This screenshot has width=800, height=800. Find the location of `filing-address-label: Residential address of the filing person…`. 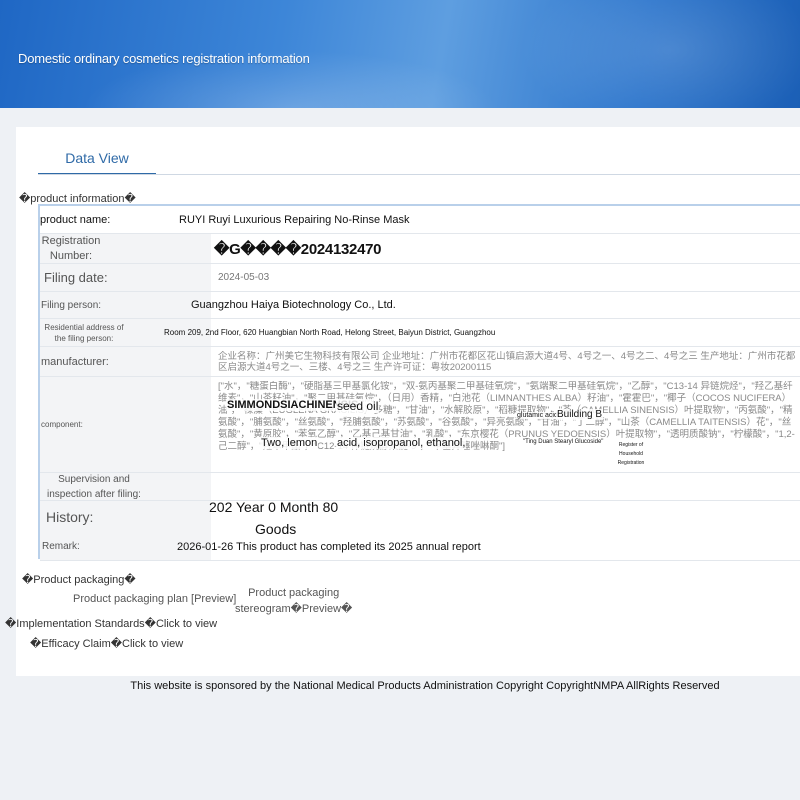

filing-address-label: Residential address of the filing person… is located at coordinates (84, 332).